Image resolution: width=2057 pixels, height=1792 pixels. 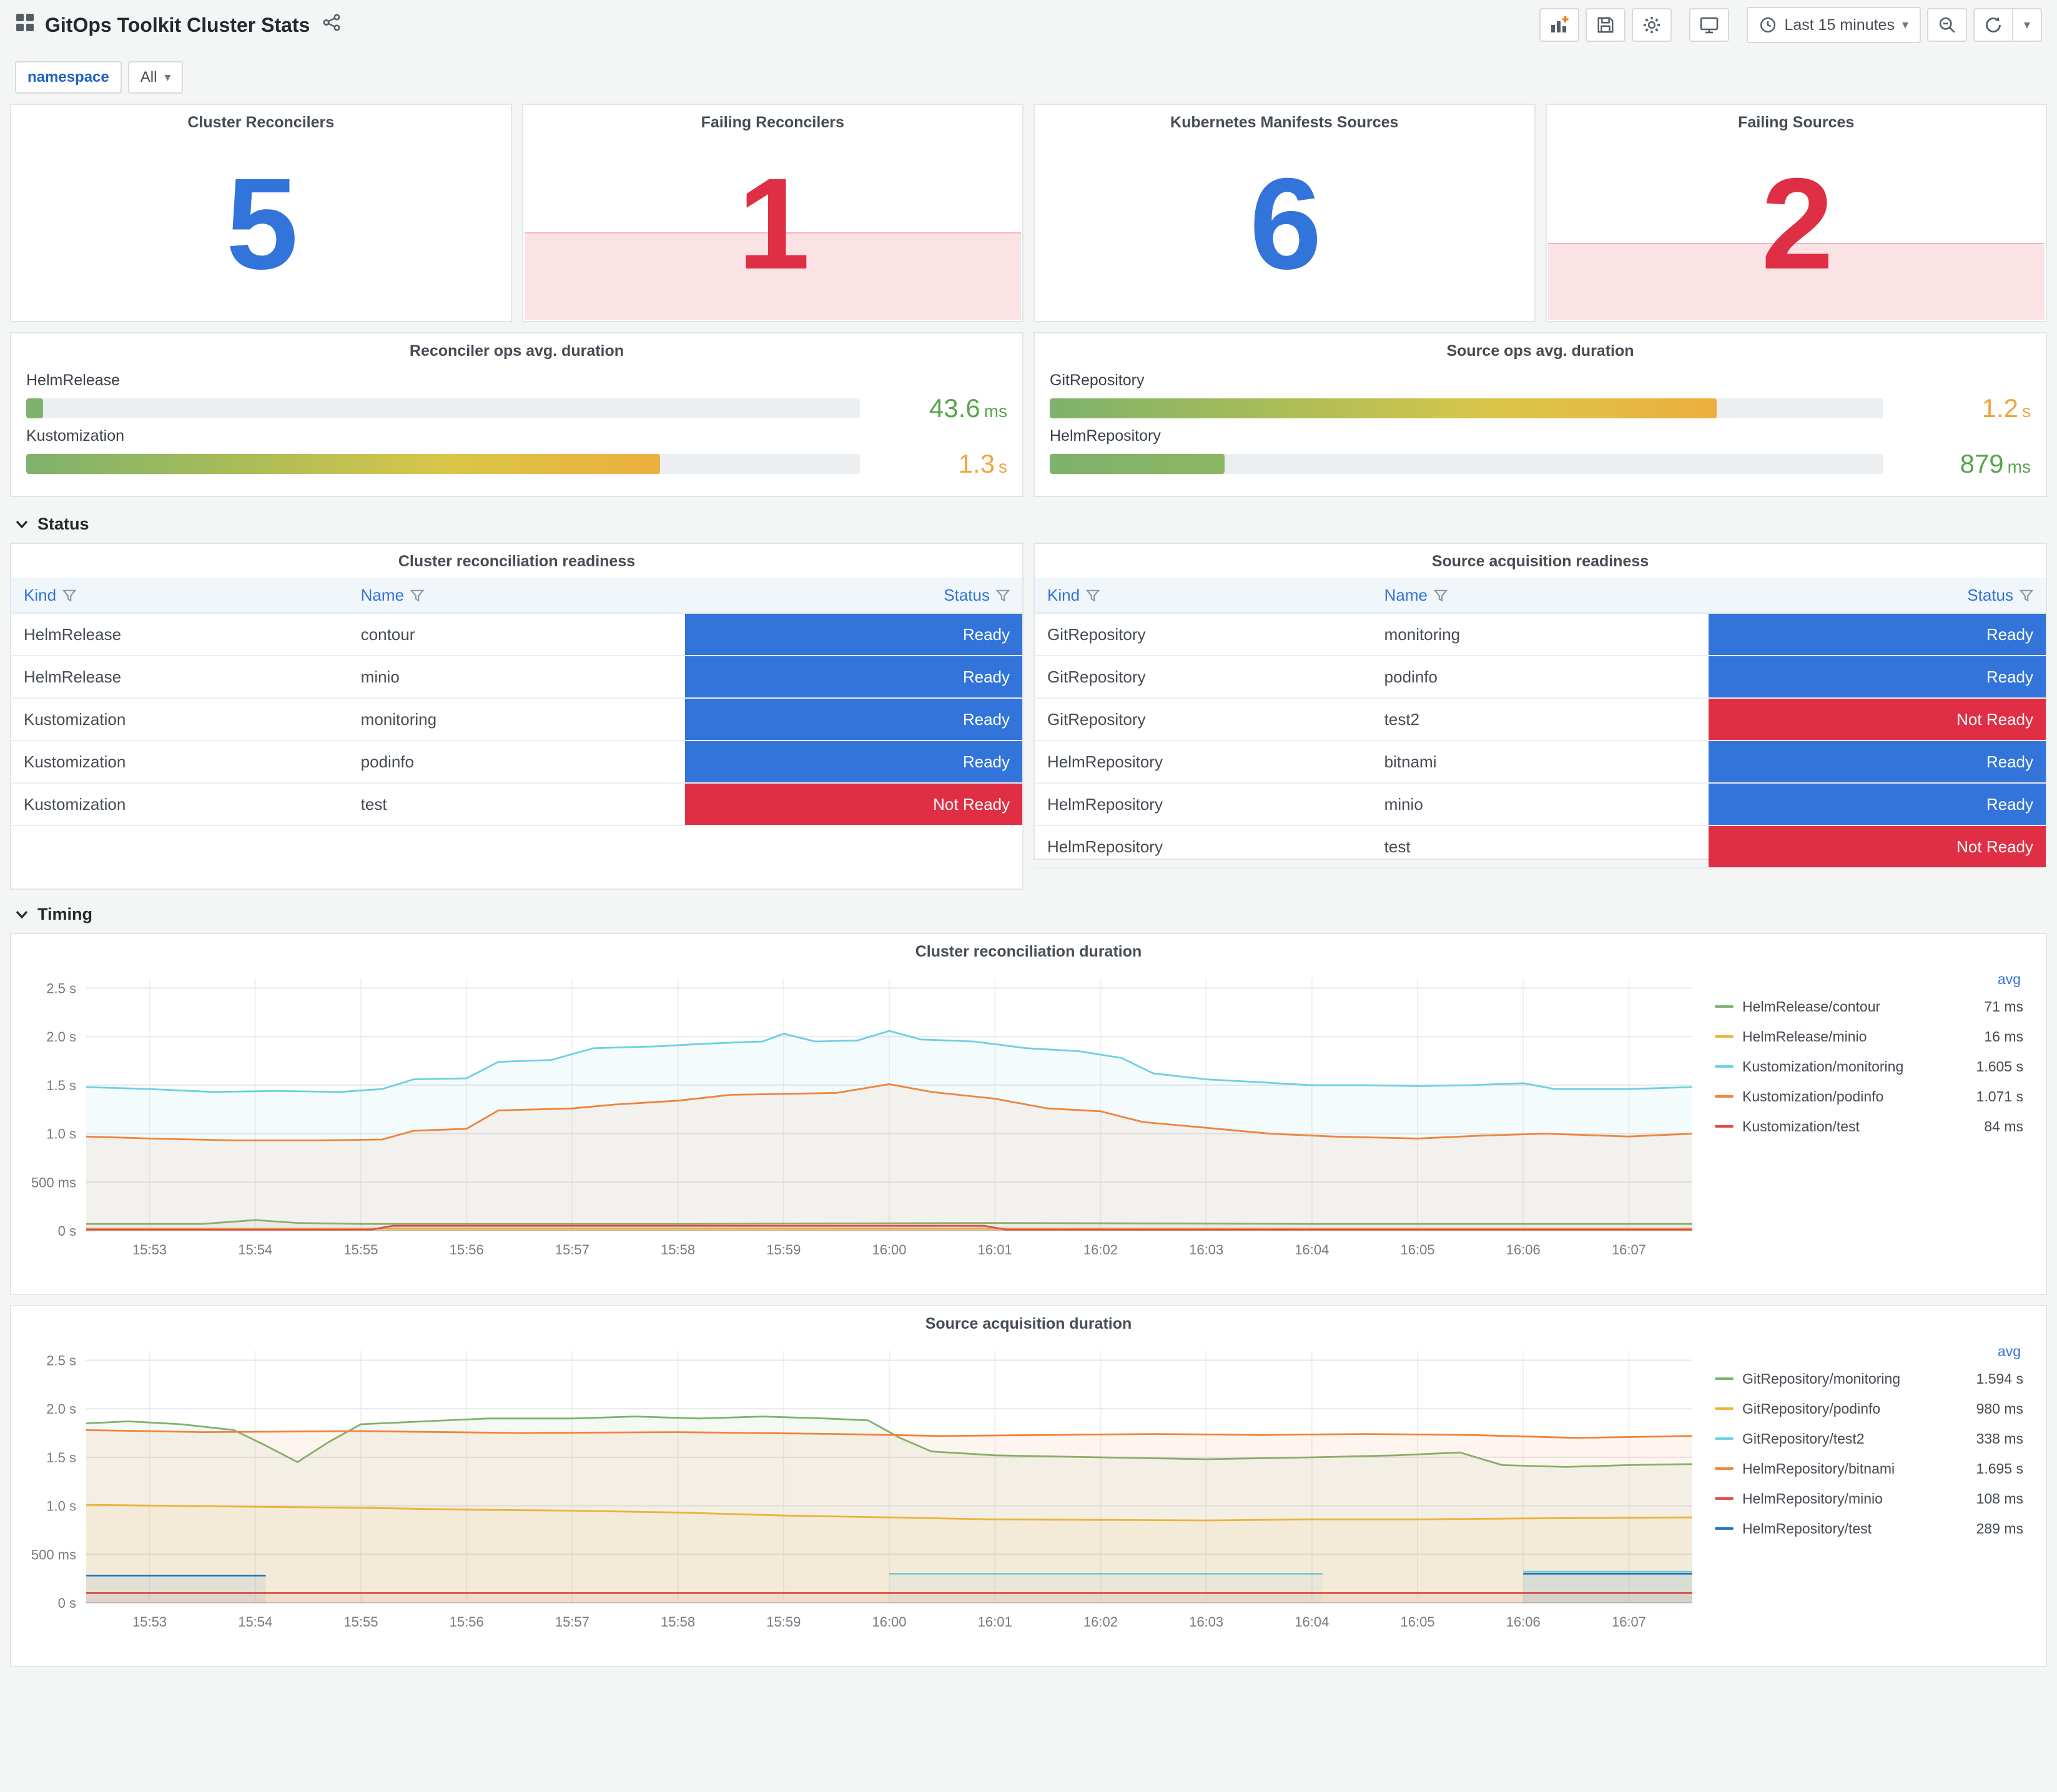 What do you see at coordinates (150, 1250) in the screenshot?
I see `svg-text: 15:53` at bounding box center [150, 1250].